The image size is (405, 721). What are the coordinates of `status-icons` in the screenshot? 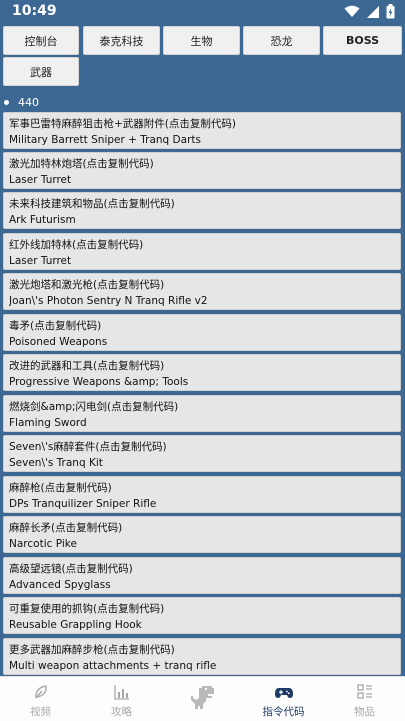 It's located at (369, 11).